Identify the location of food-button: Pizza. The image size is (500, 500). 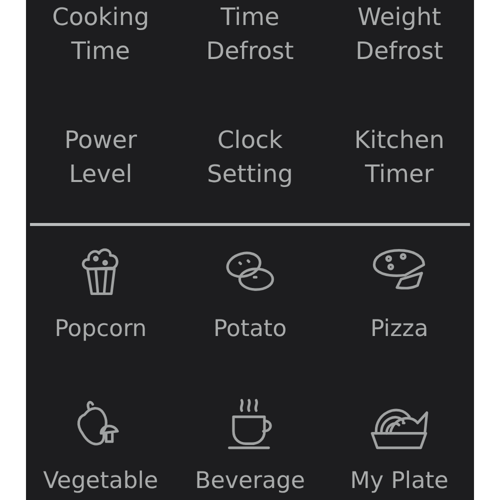
(399, 292).